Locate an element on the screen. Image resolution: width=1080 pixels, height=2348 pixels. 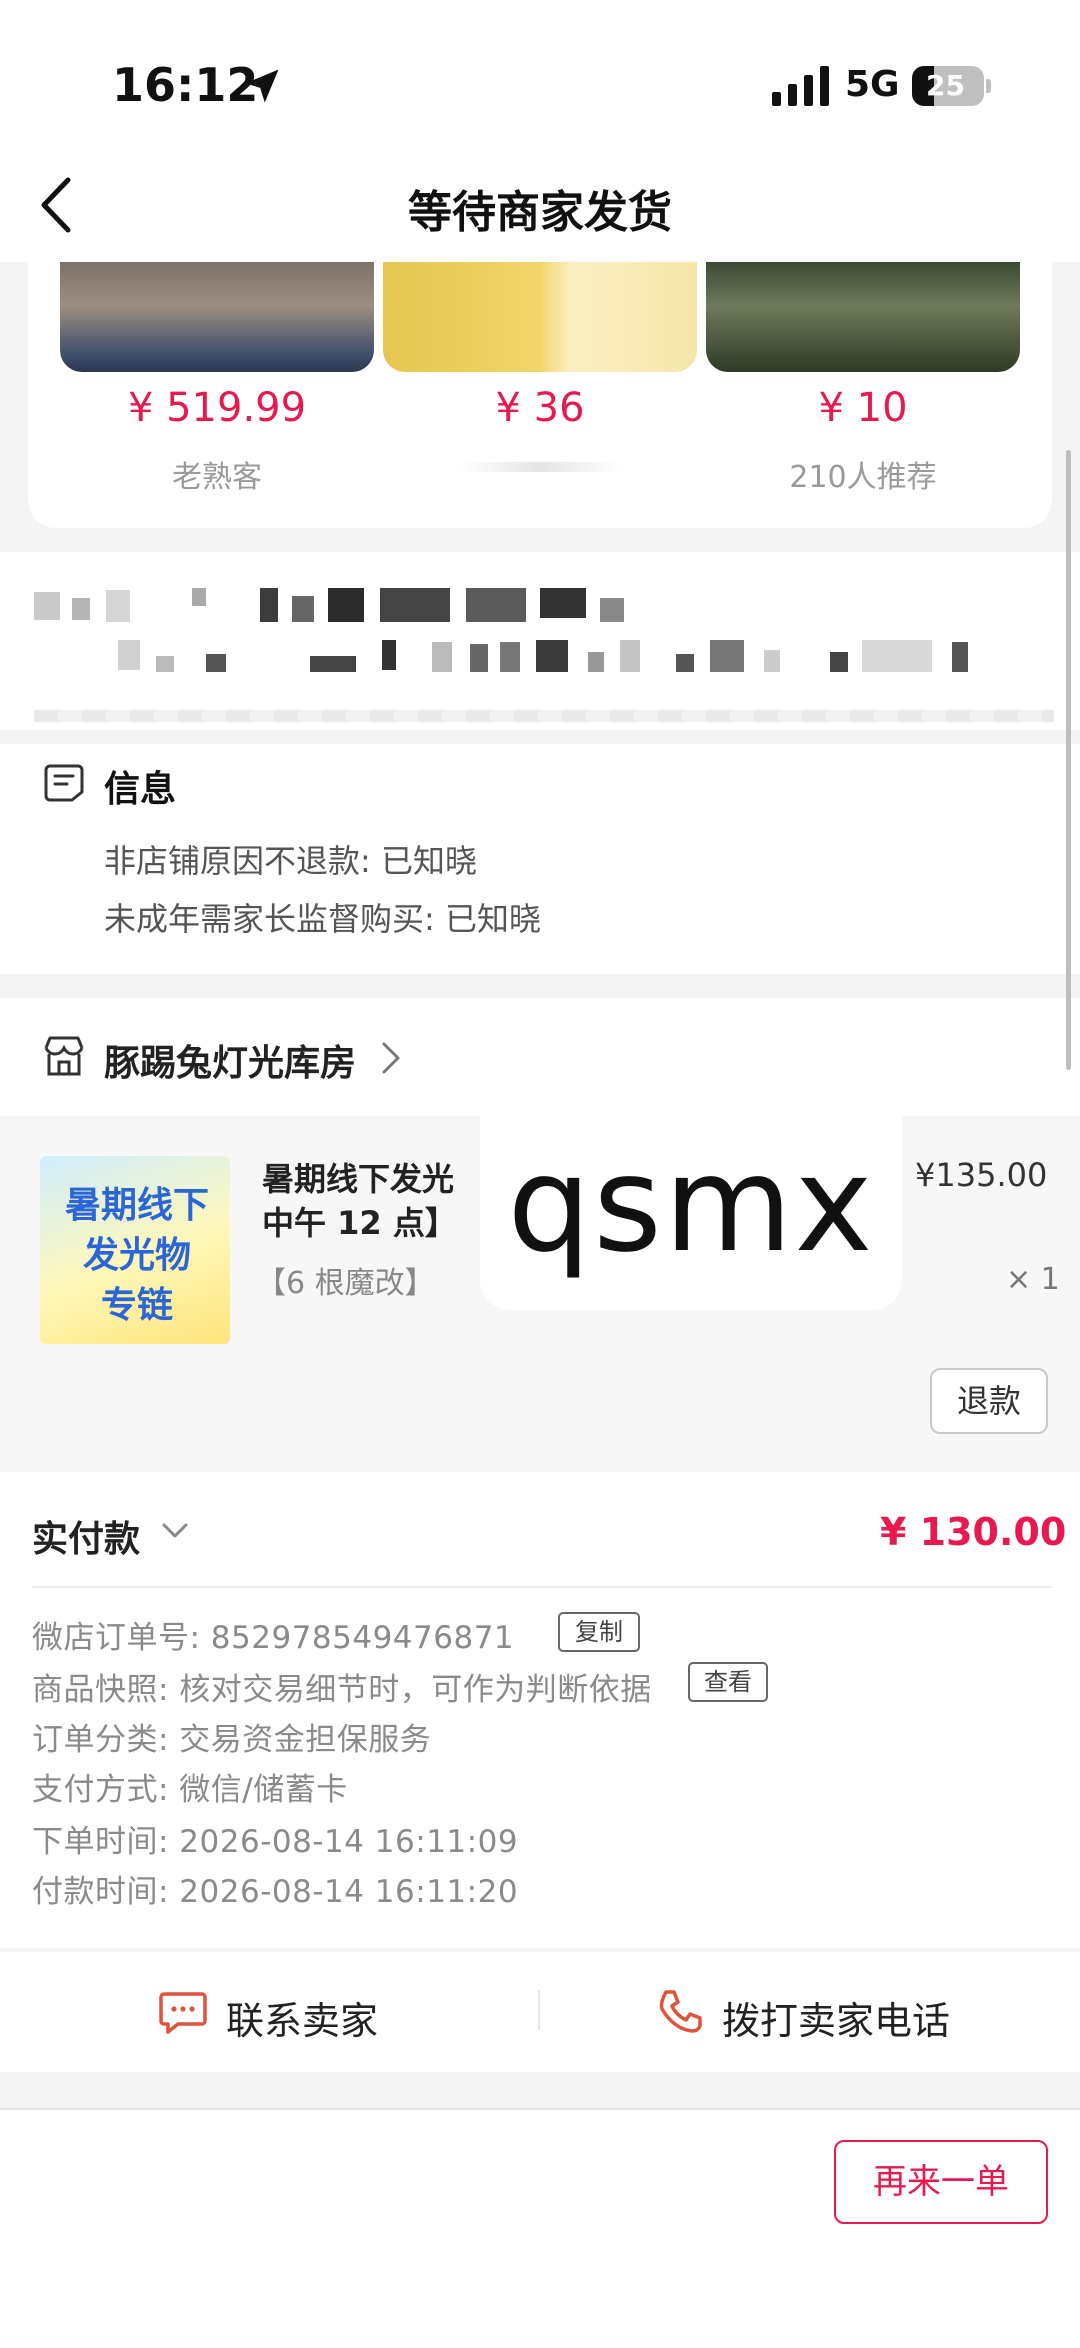
product-quantity: × 1 is located at coordinates (1033, 1279).